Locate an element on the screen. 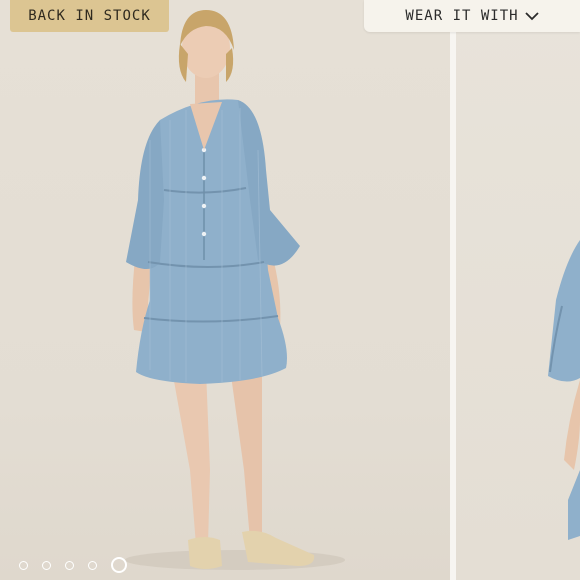 The image size is (580, 580). badge-label: BACK IN STOCK is located at coordinates (89, 16).